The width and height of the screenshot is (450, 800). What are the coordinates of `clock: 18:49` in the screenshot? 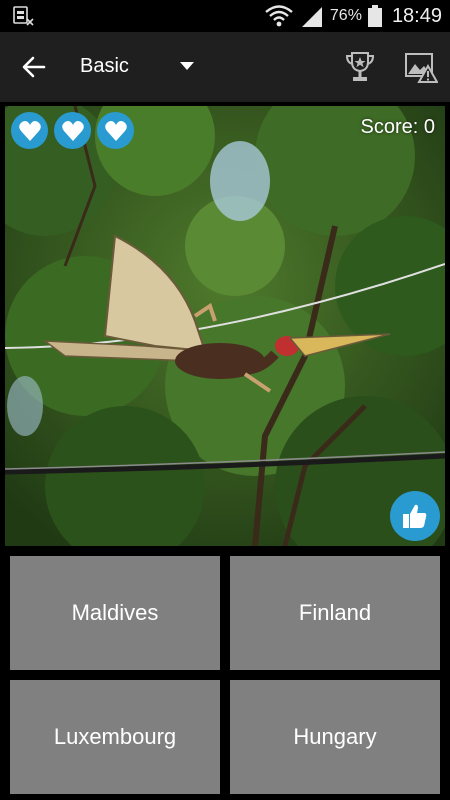 It's located at (416, 15).